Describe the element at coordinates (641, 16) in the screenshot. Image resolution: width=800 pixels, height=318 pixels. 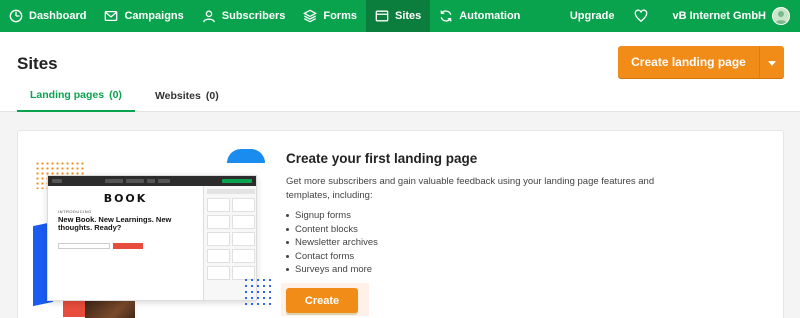
I see `heart-icon` at that location.